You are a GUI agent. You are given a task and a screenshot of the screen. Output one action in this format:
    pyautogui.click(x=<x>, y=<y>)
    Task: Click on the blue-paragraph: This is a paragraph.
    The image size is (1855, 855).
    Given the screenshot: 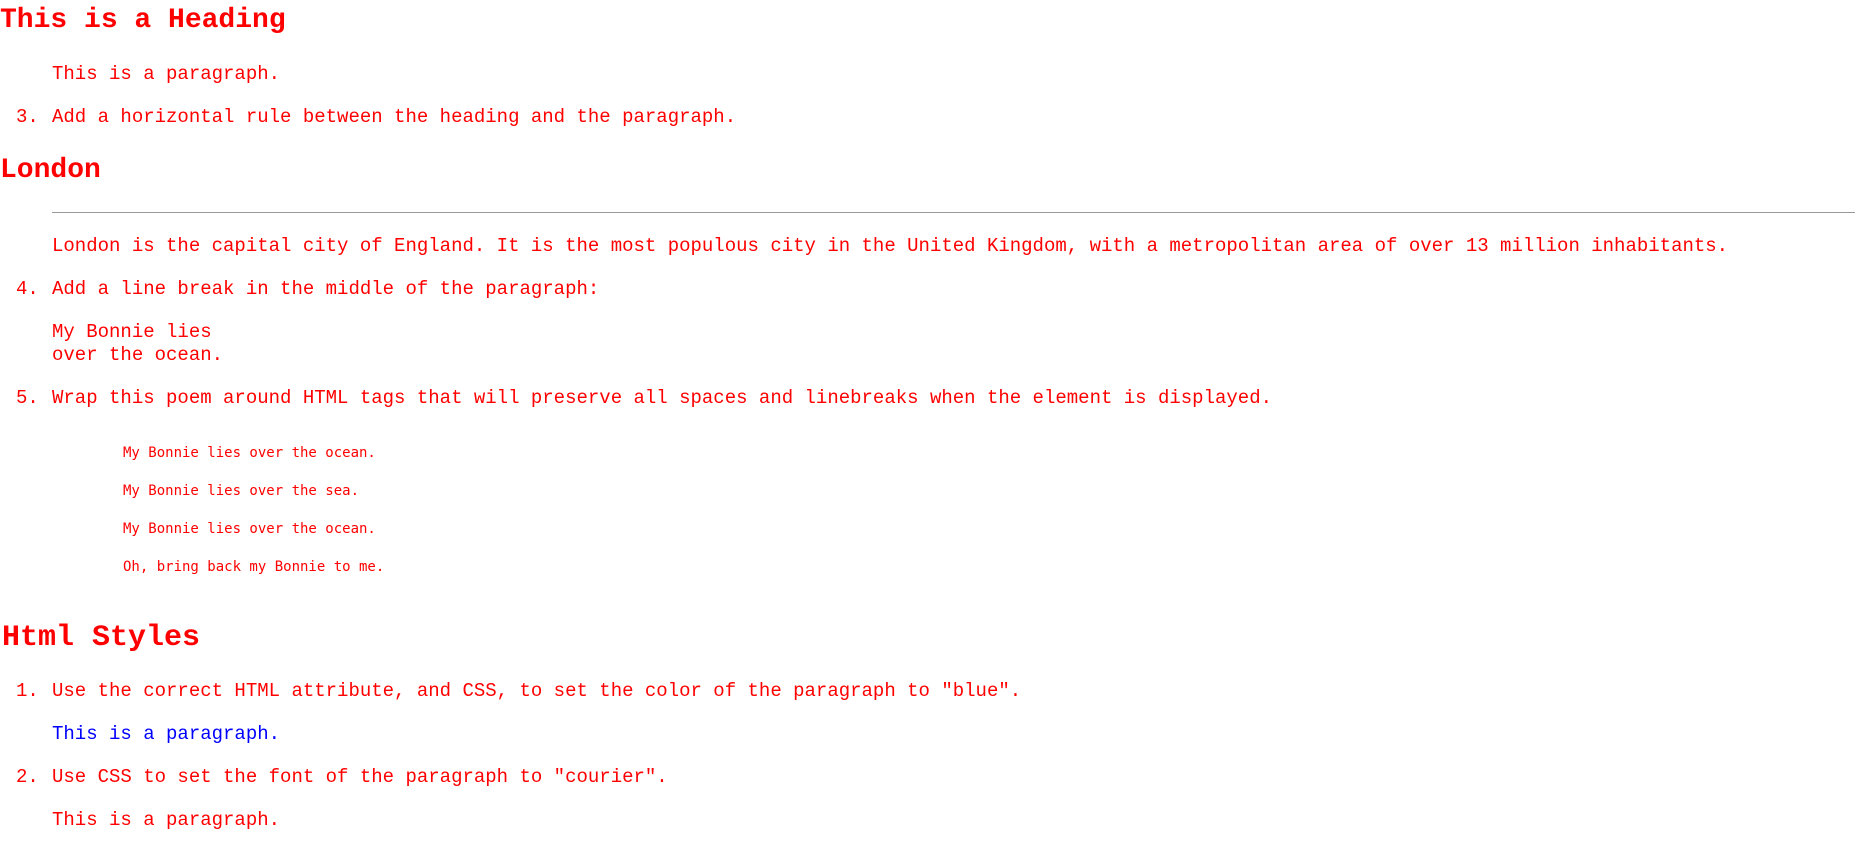 What is the action you would take?
    pyautogui.click(x=166, y=734)
    